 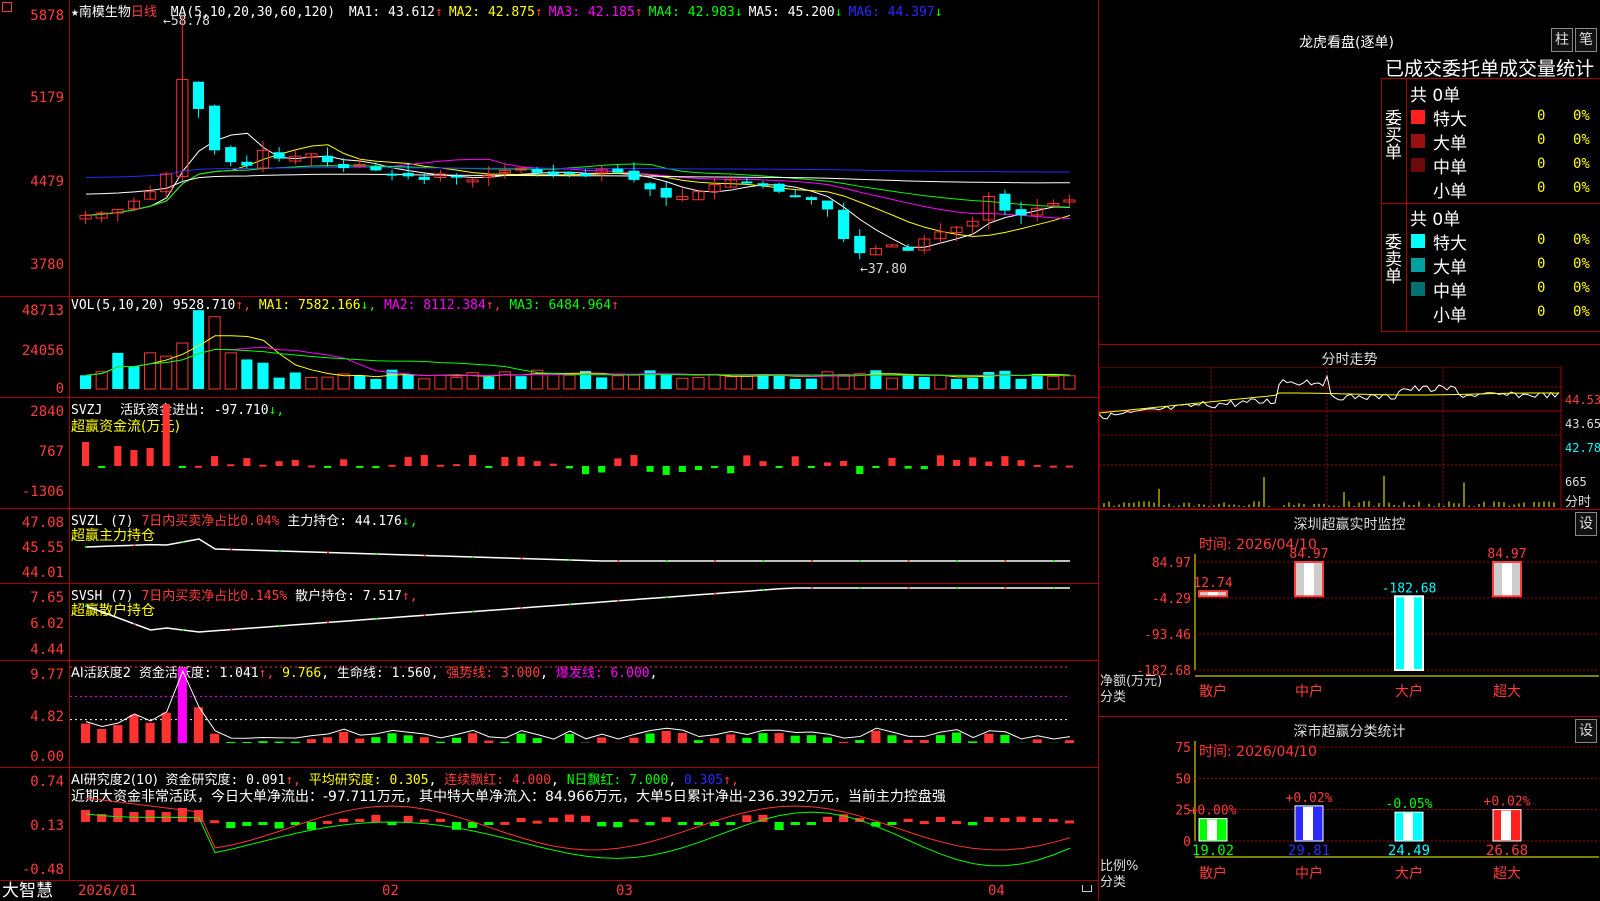 I want to click on order-row: 中单00%, so click(x=1503, y=289).